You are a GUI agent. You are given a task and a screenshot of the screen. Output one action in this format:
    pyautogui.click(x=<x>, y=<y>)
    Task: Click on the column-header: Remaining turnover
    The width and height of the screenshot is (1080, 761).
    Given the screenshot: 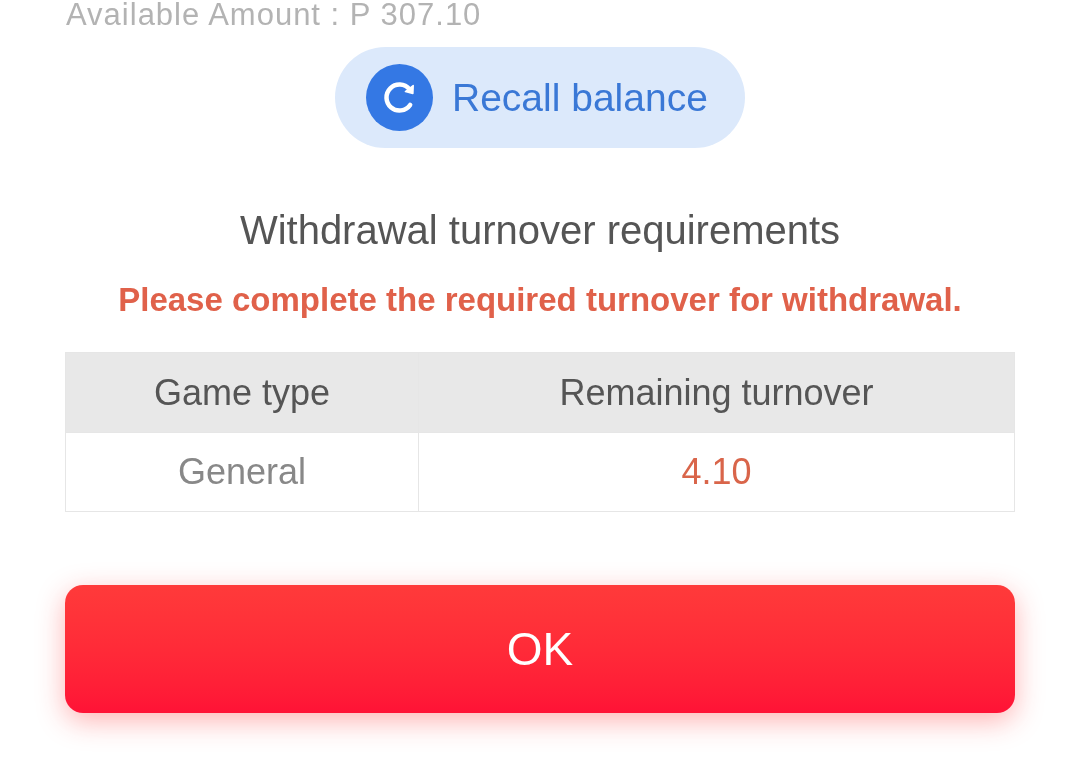 What is the action you would take?
    pyautogui.click(x=716, y=392)
    